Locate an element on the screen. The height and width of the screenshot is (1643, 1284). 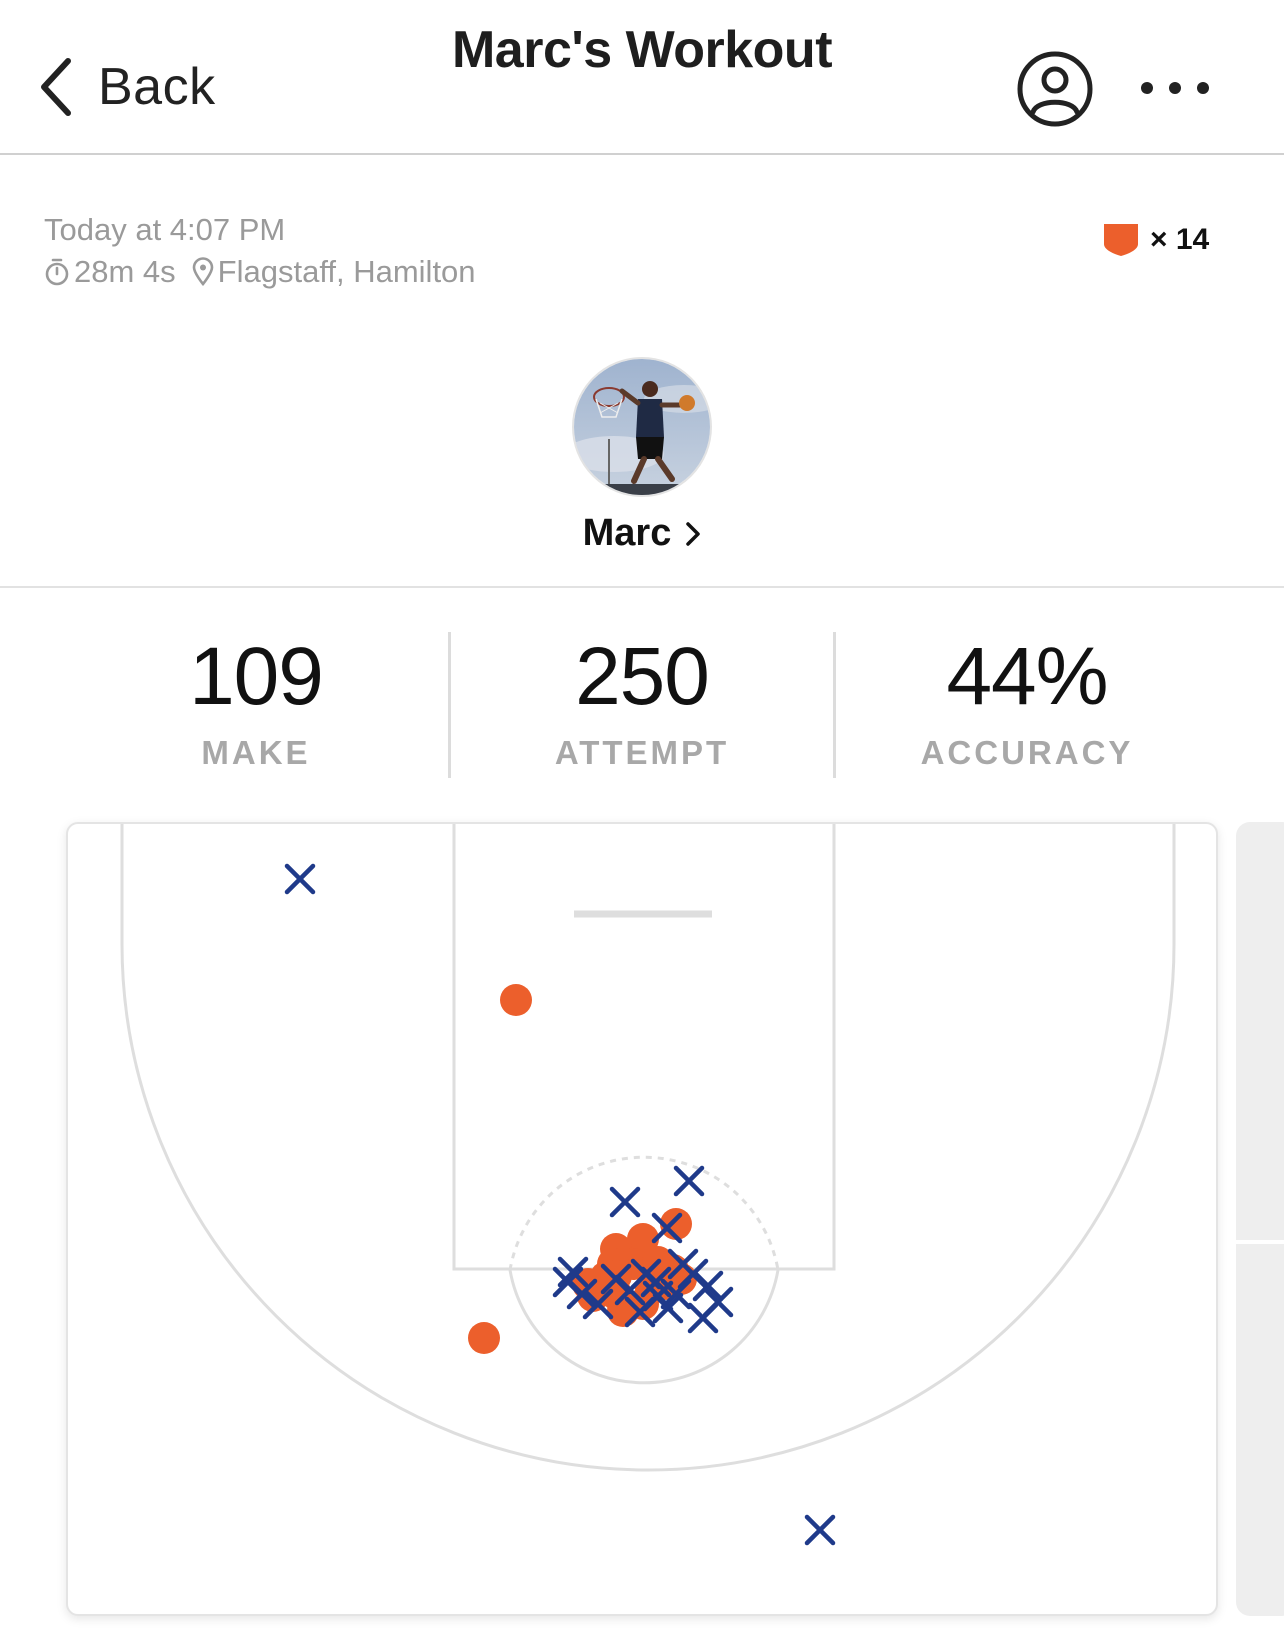
location-pin-icon is located at coordinates (203, 272).